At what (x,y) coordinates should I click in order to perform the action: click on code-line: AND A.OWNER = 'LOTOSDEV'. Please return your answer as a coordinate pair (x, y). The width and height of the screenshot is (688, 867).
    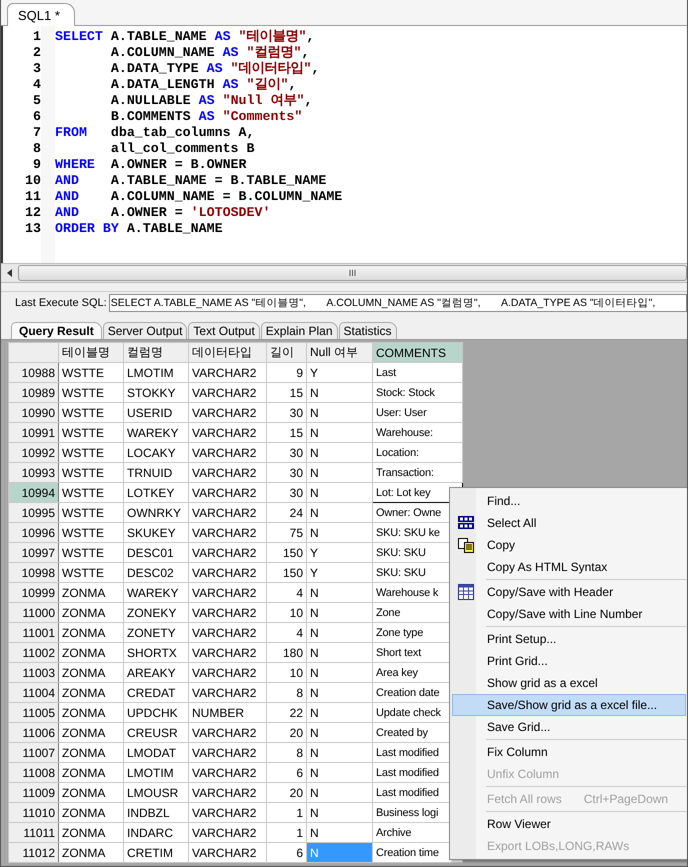
    Looking at the image, I should click on (163, 213).